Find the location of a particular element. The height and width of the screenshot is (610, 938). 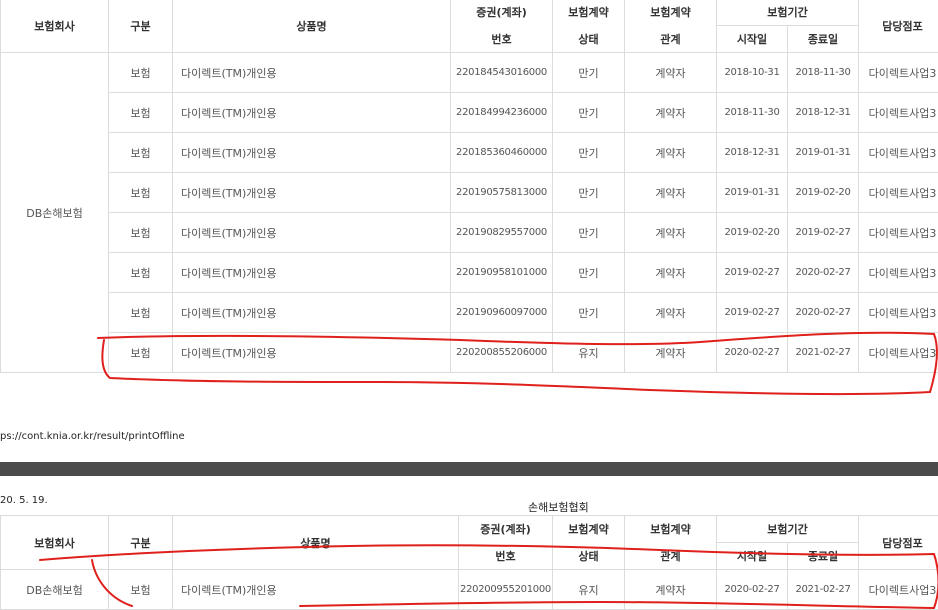

cell-cert-no: 220190575813000 is located at coordinates (502, 193).